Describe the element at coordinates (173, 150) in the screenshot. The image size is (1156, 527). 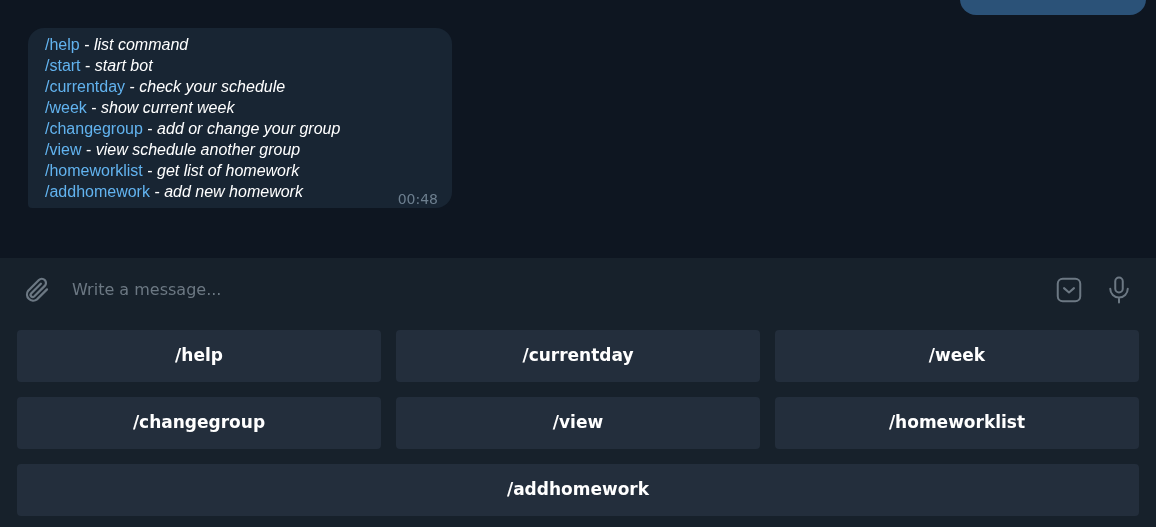
I see `command-description: /view - view schedule another group` at that location.